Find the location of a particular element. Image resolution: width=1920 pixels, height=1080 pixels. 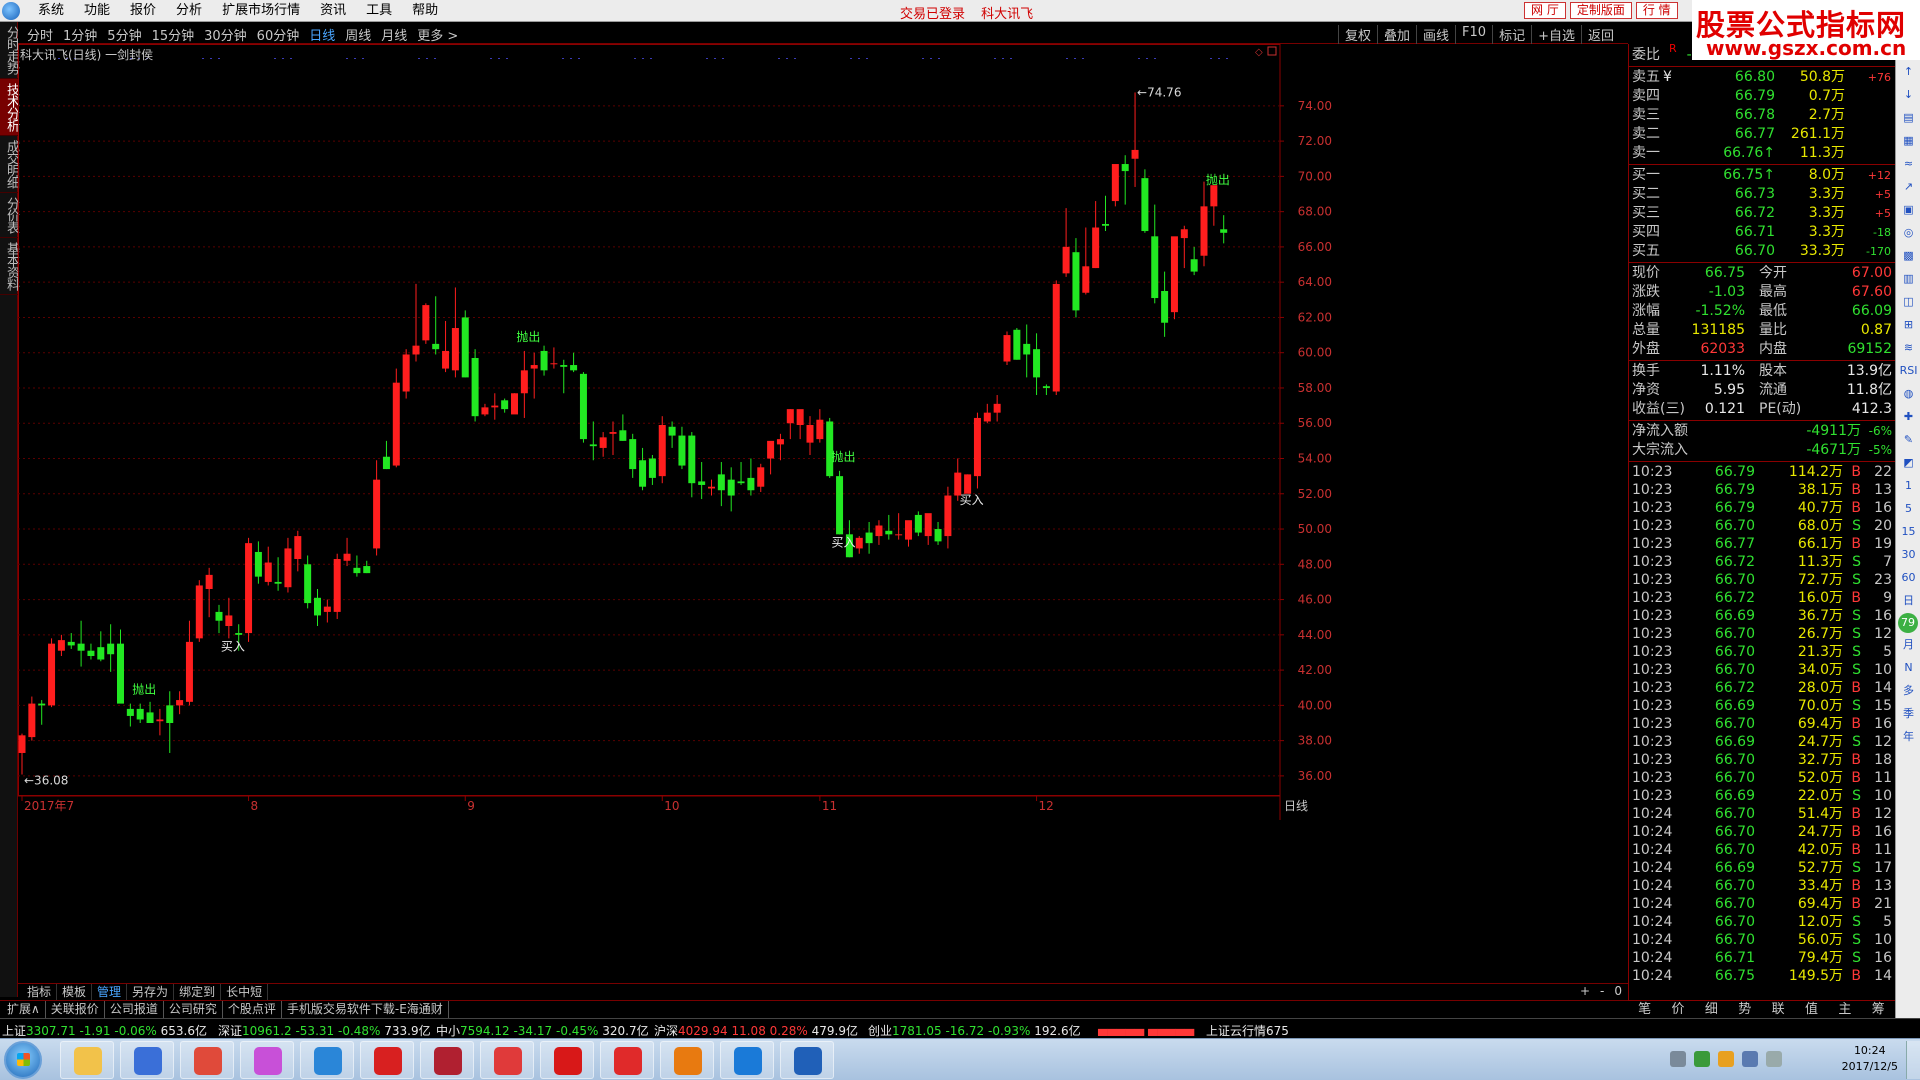

fund-flow-row: 大宗流入 -4671万 -5% is located at coordinates (1762, 450).